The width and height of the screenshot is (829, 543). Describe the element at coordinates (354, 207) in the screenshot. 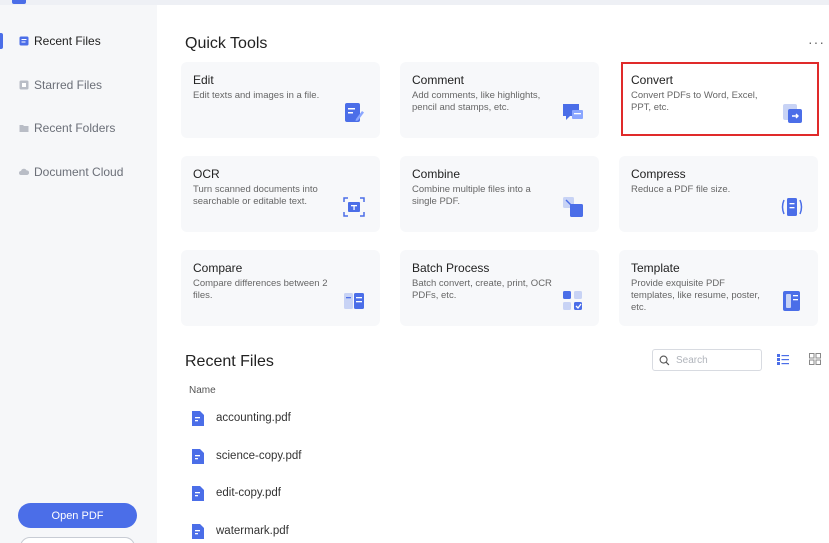

I see `ocr-icon` at that location.